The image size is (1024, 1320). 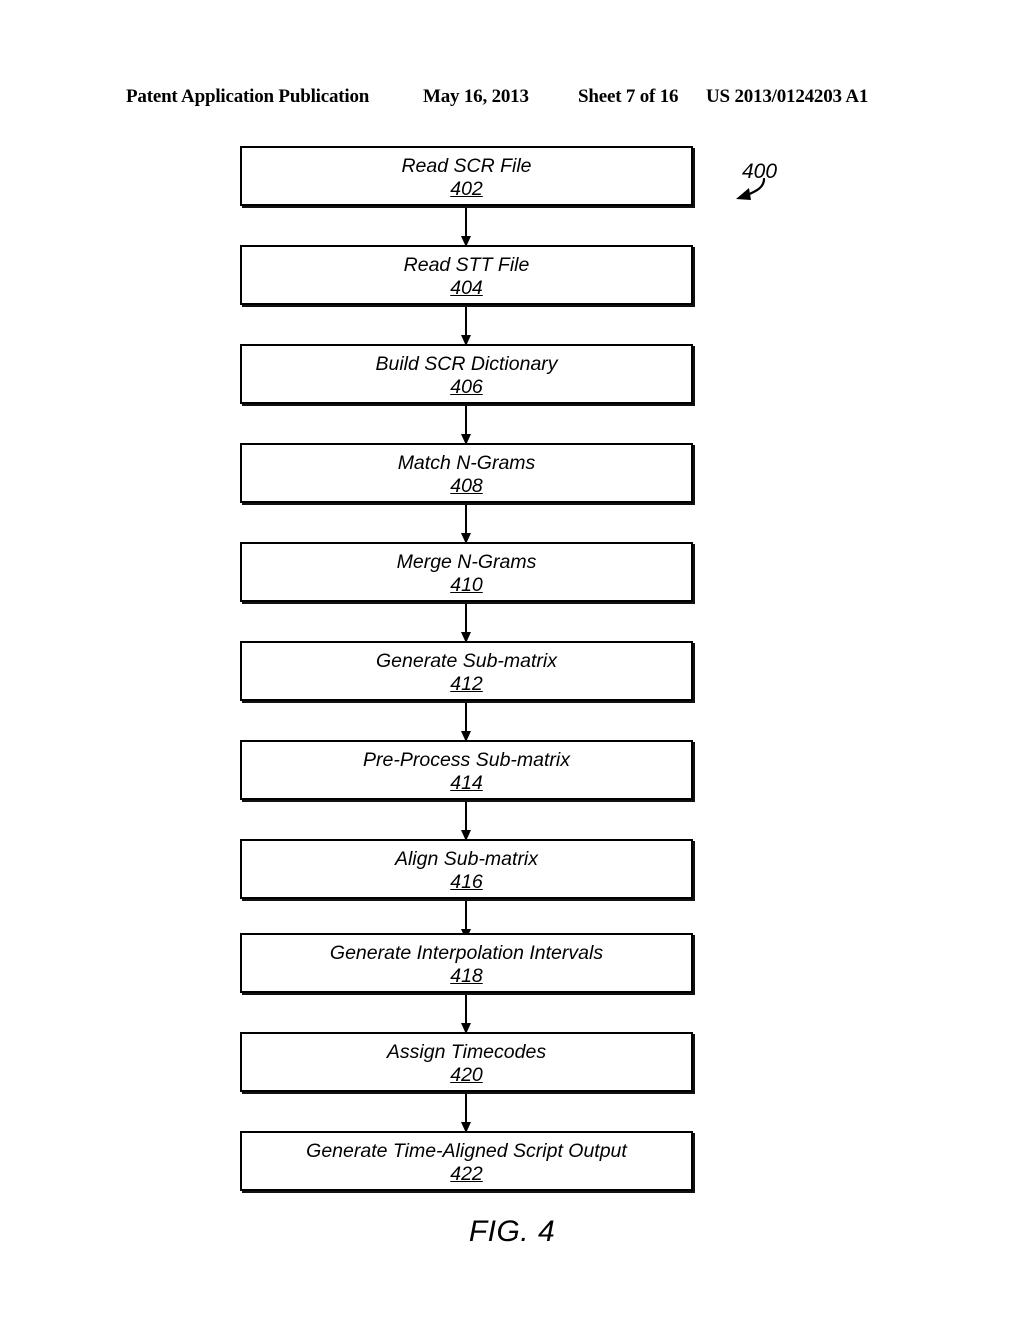 I want to click on flow-node-408-label: Match N-Grams, so click(x=466, y=463).